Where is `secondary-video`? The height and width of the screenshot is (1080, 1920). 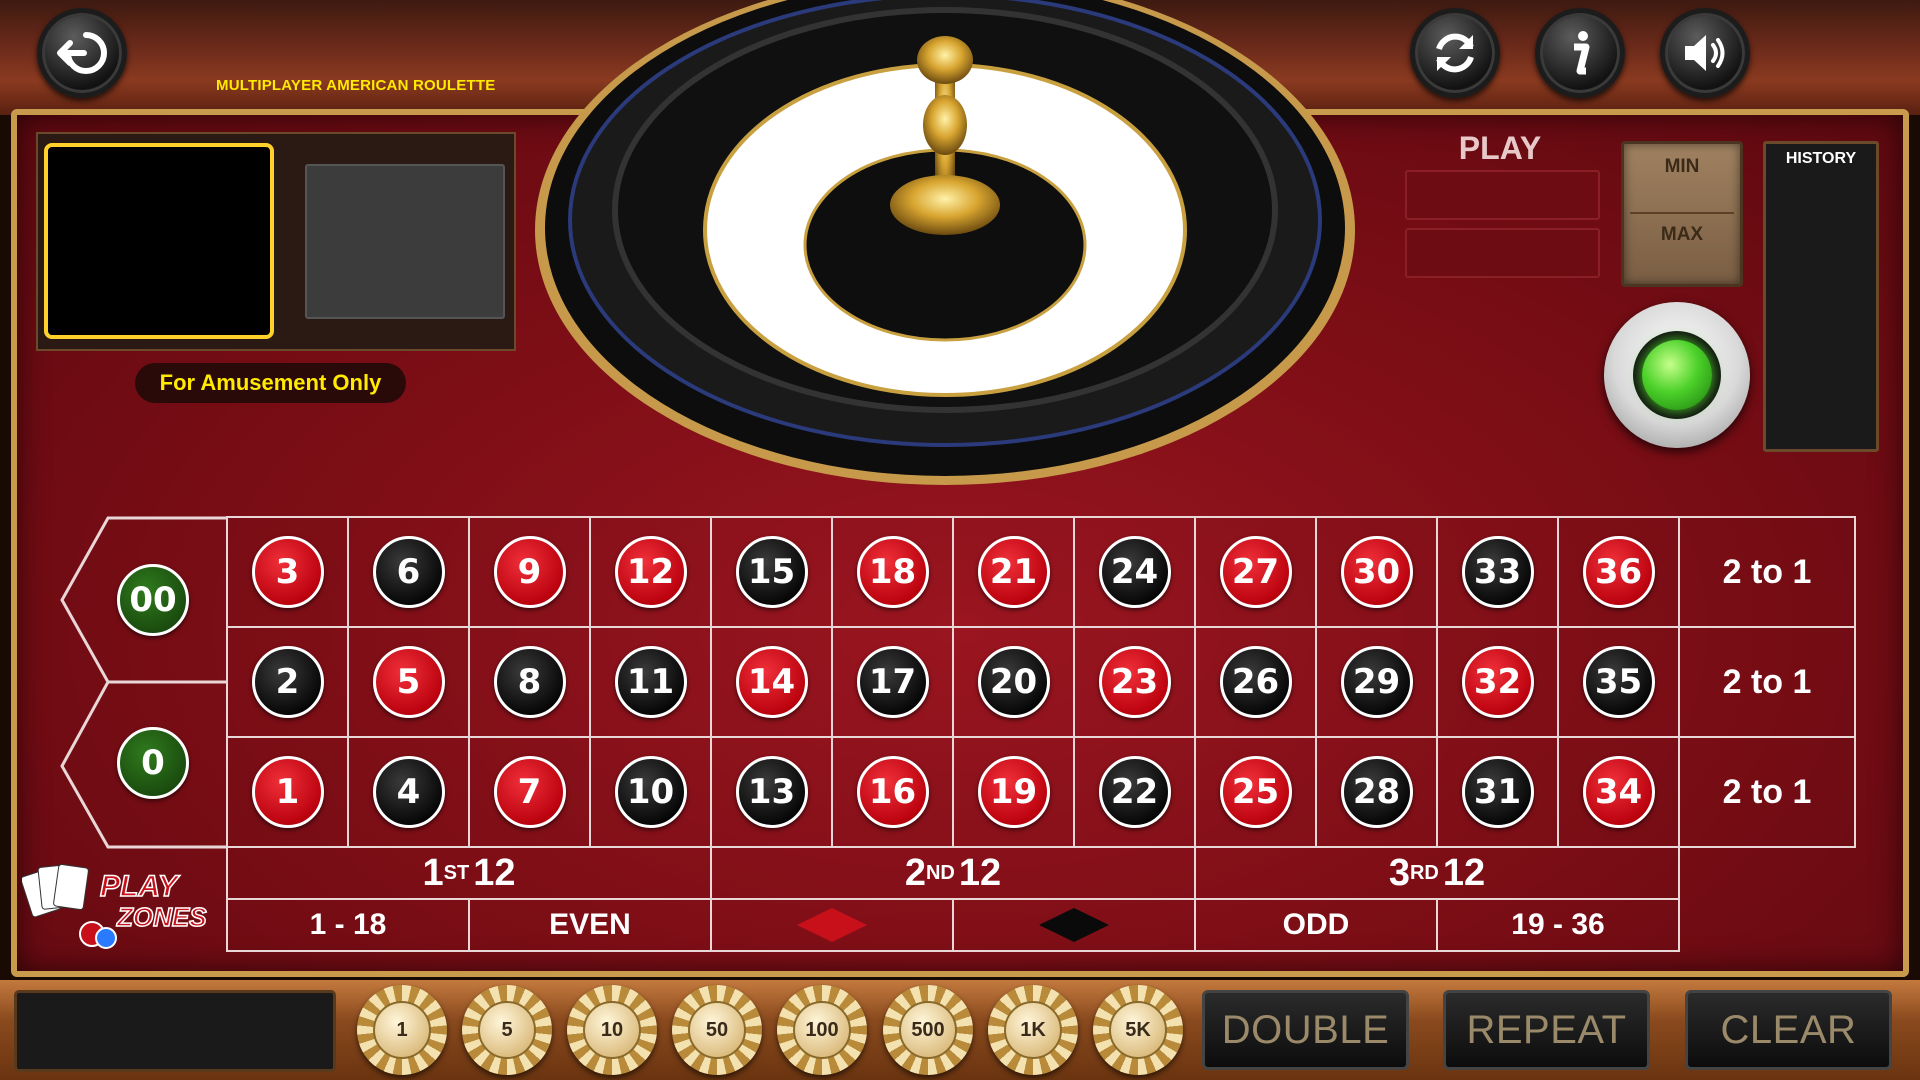 secondary-video is located at coordinates (405, 241).